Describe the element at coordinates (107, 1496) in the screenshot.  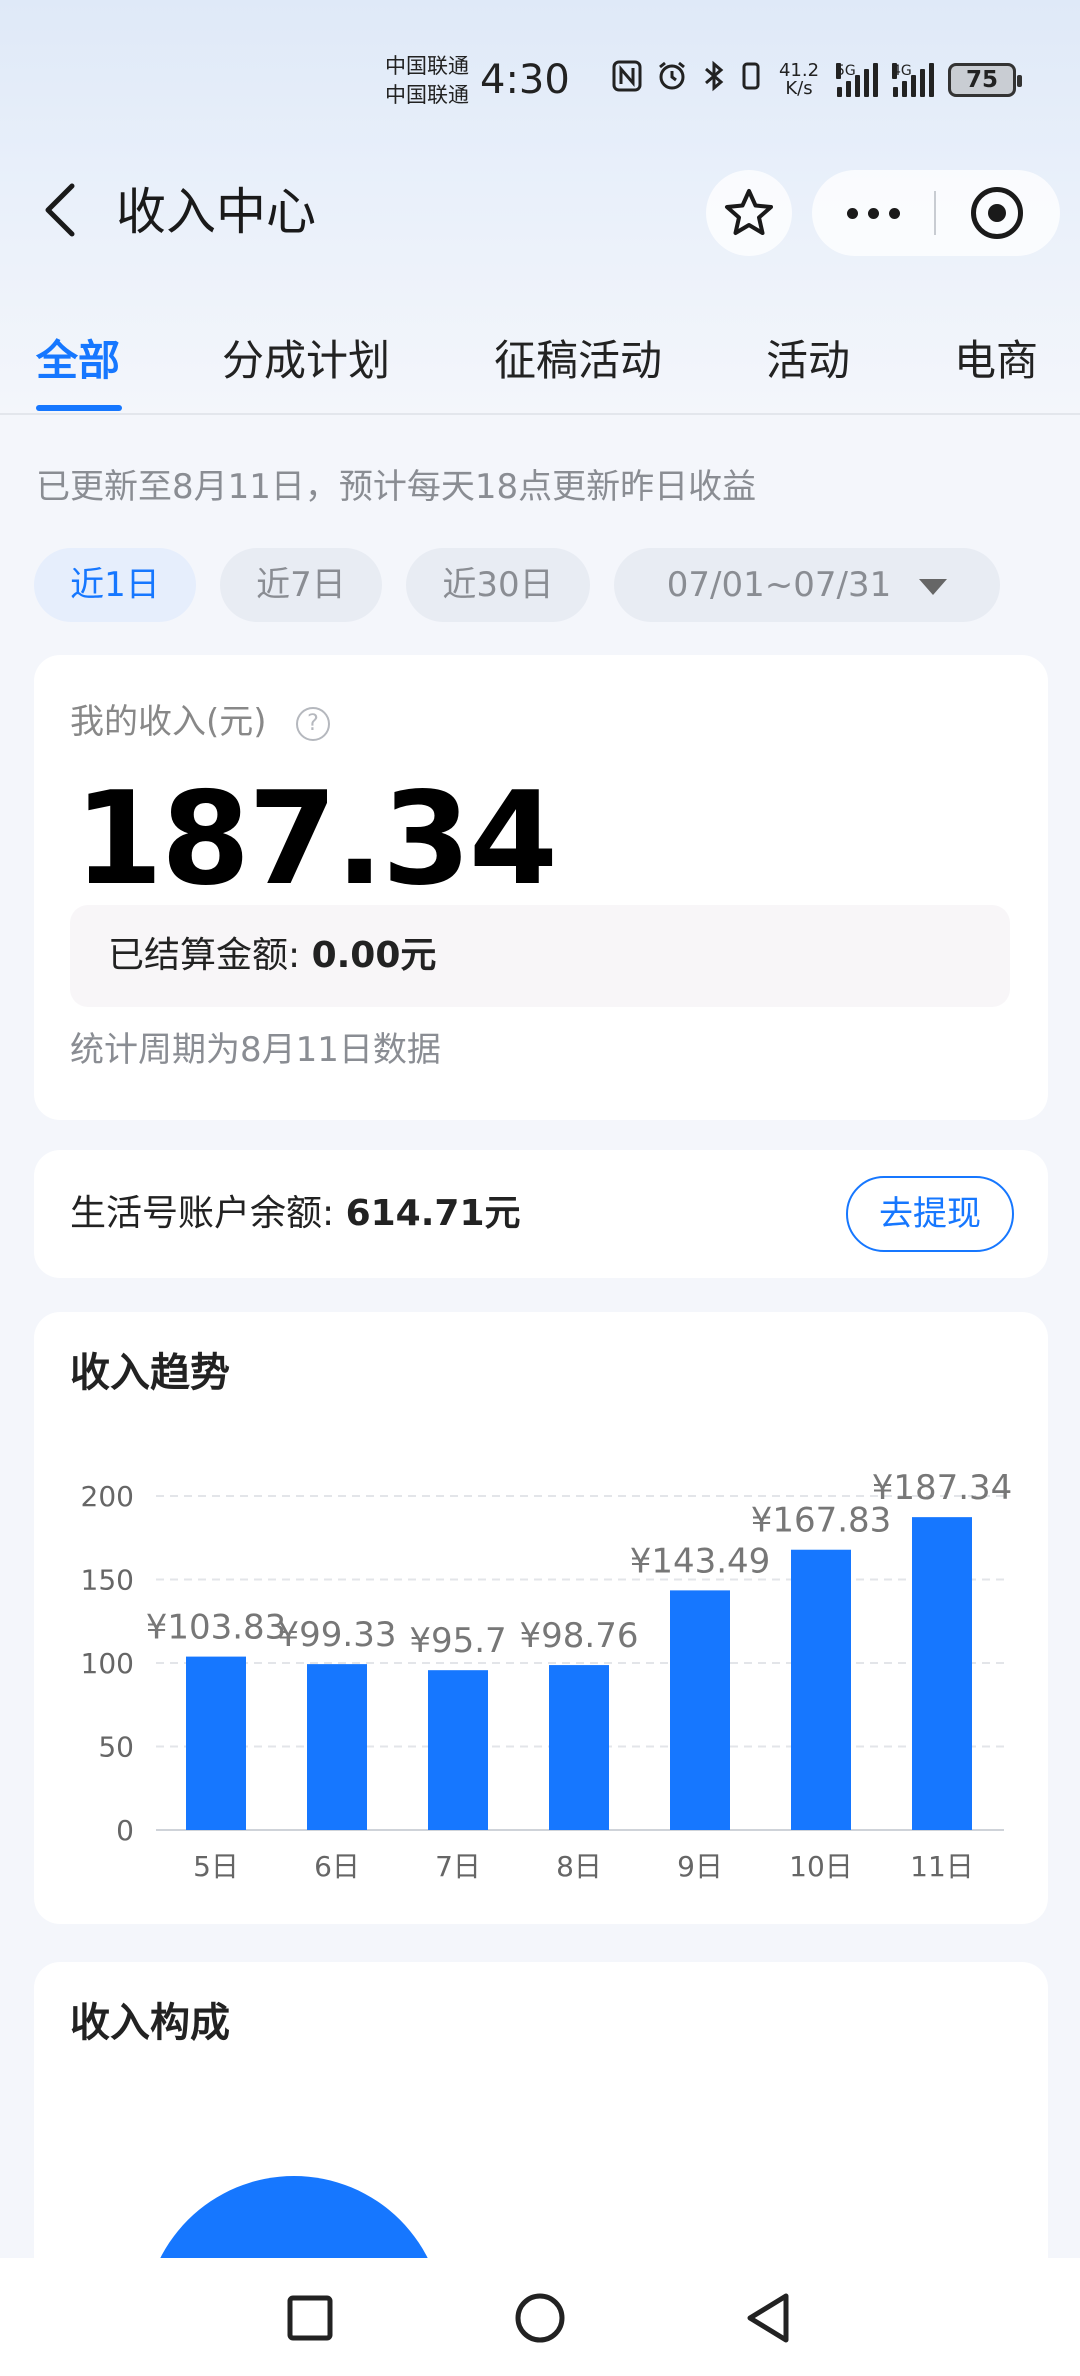
I see `y-tick-label: 200` at that location.